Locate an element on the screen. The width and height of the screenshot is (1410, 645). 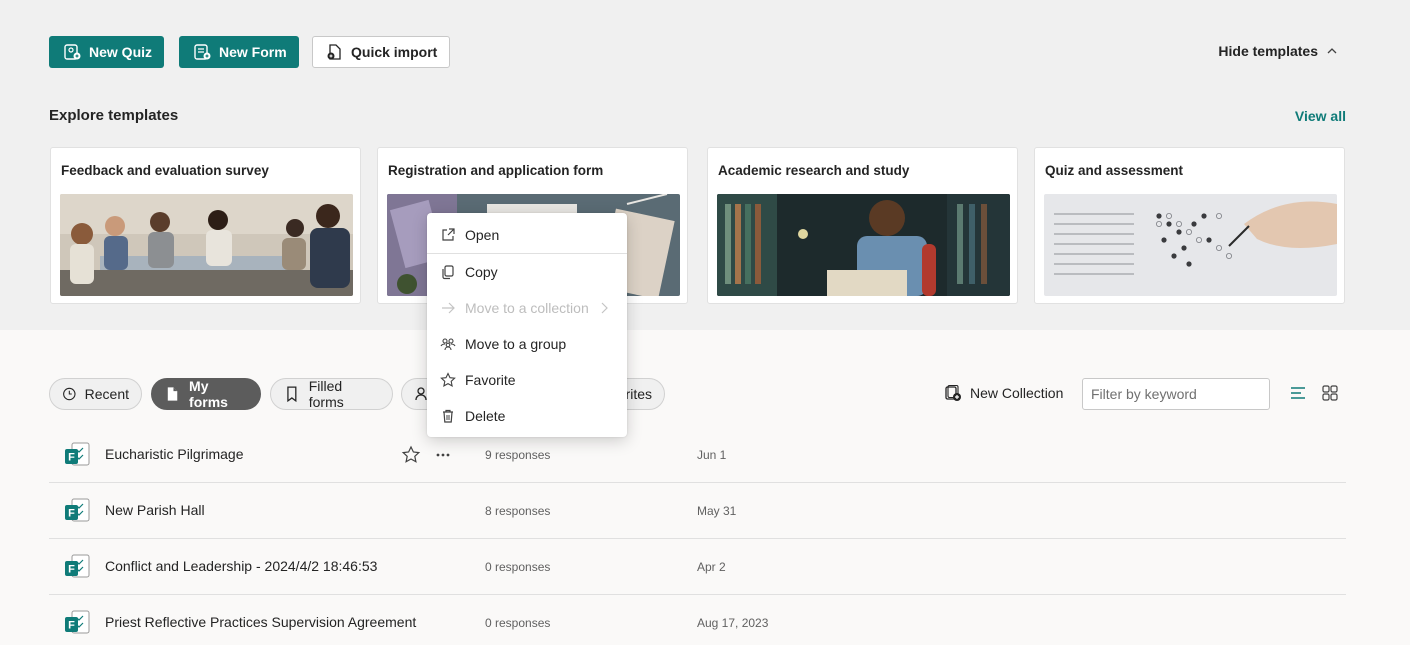
template-image-library is located at coordinates (863, 245).